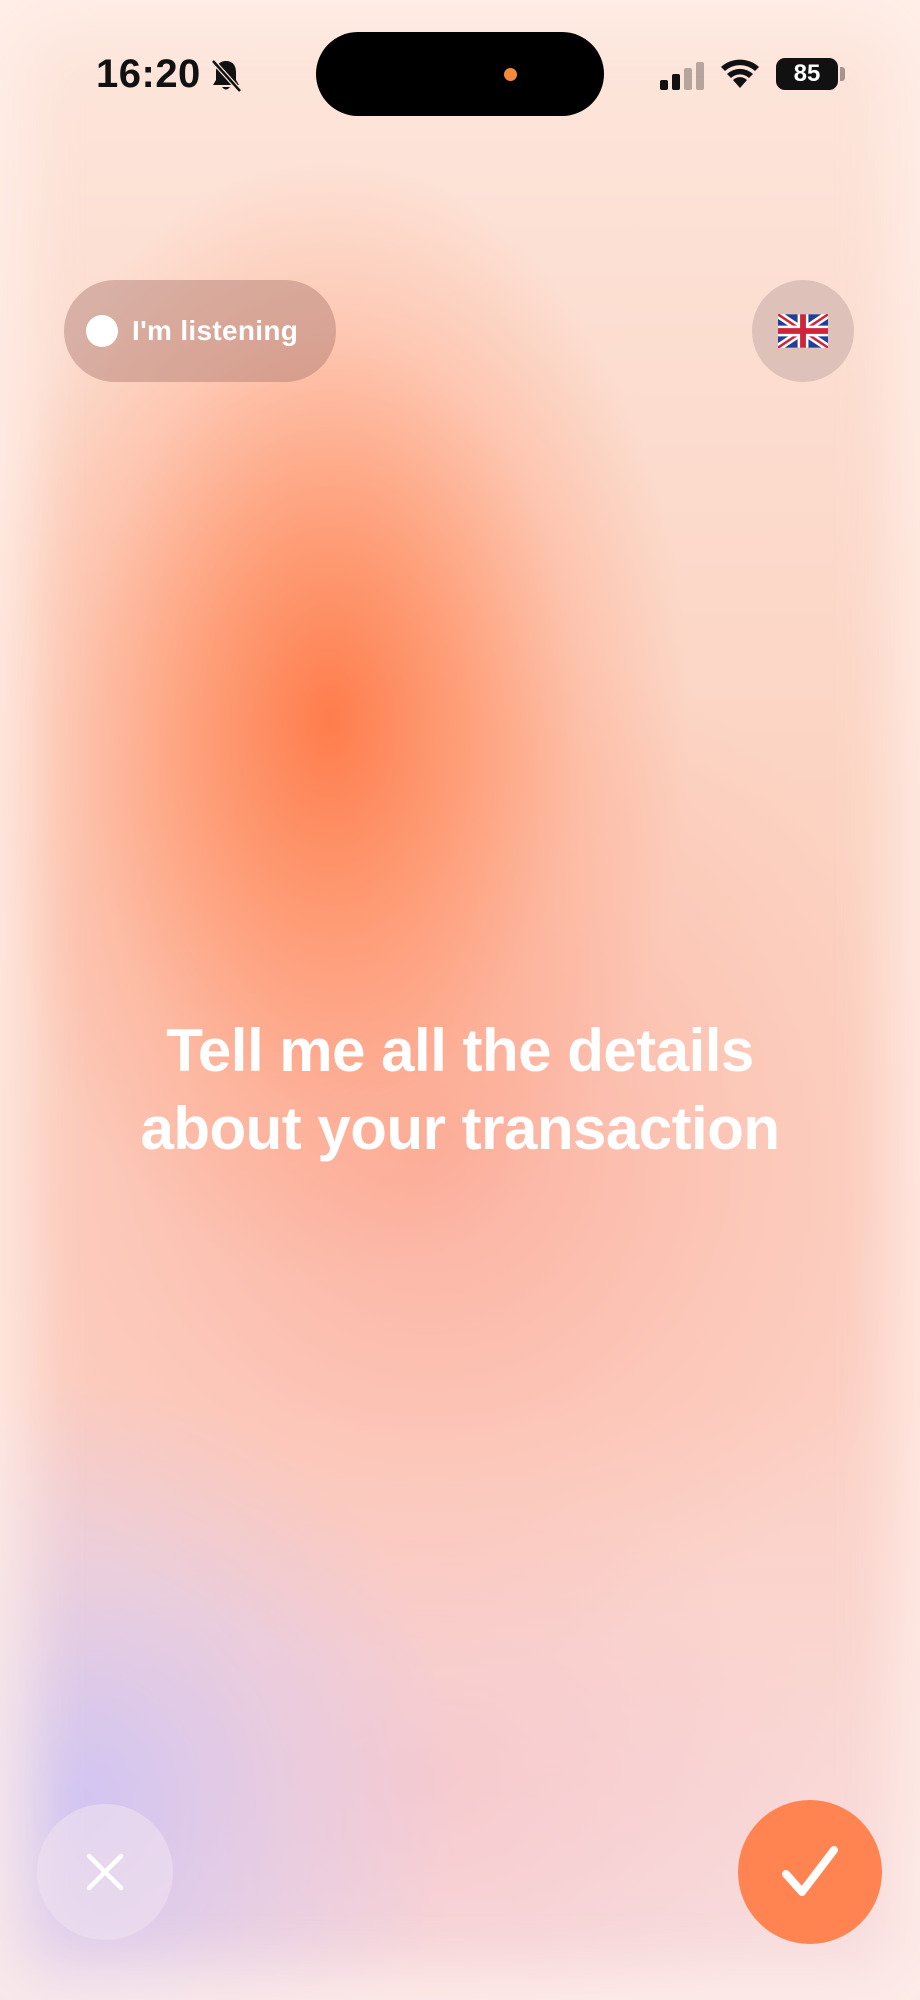 This screenshot has width=920, height=2000. What do you see at coordinates (510, 74) in the screenshot?
I see `camera-indicator-dot` at bounding box center [510, 74].